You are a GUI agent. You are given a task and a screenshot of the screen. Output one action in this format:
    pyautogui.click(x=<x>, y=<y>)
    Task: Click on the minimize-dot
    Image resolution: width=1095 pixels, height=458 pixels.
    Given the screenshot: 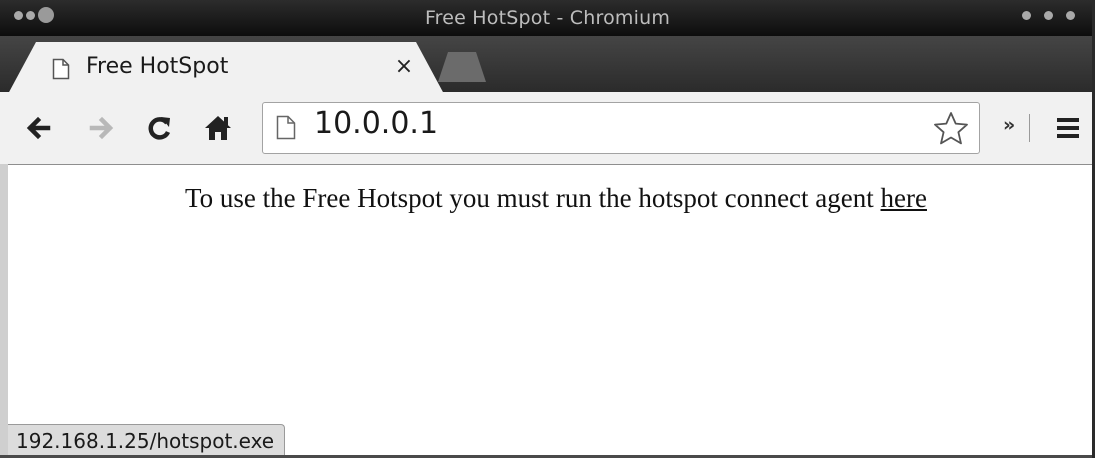 What is the action you would take?
    pyautogui.click(x=1026, y=15)
    